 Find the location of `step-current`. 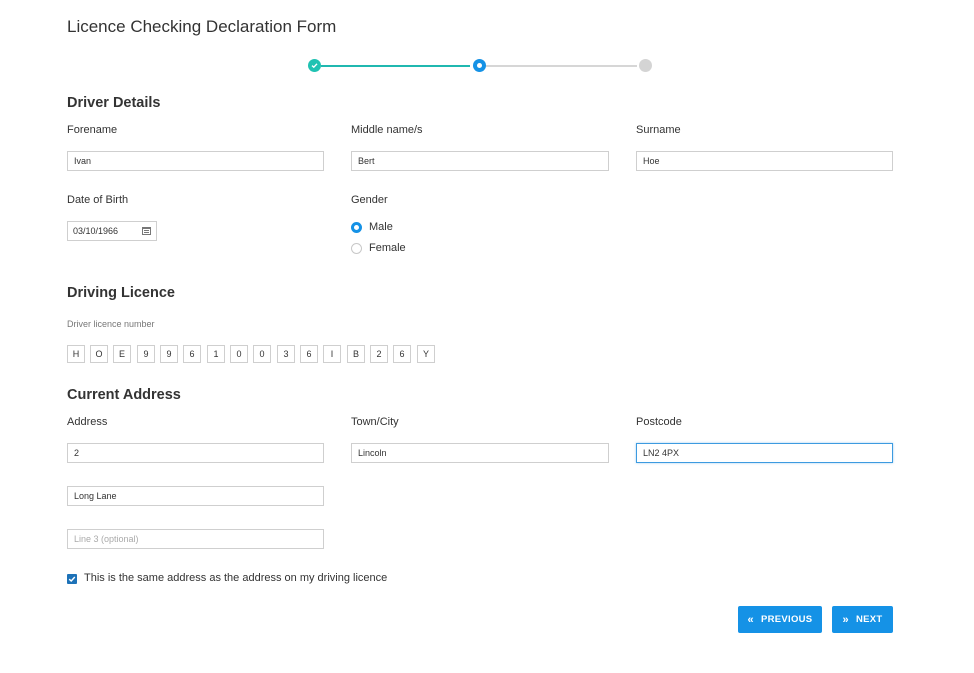

step-current is located at coordinates (479, 65).